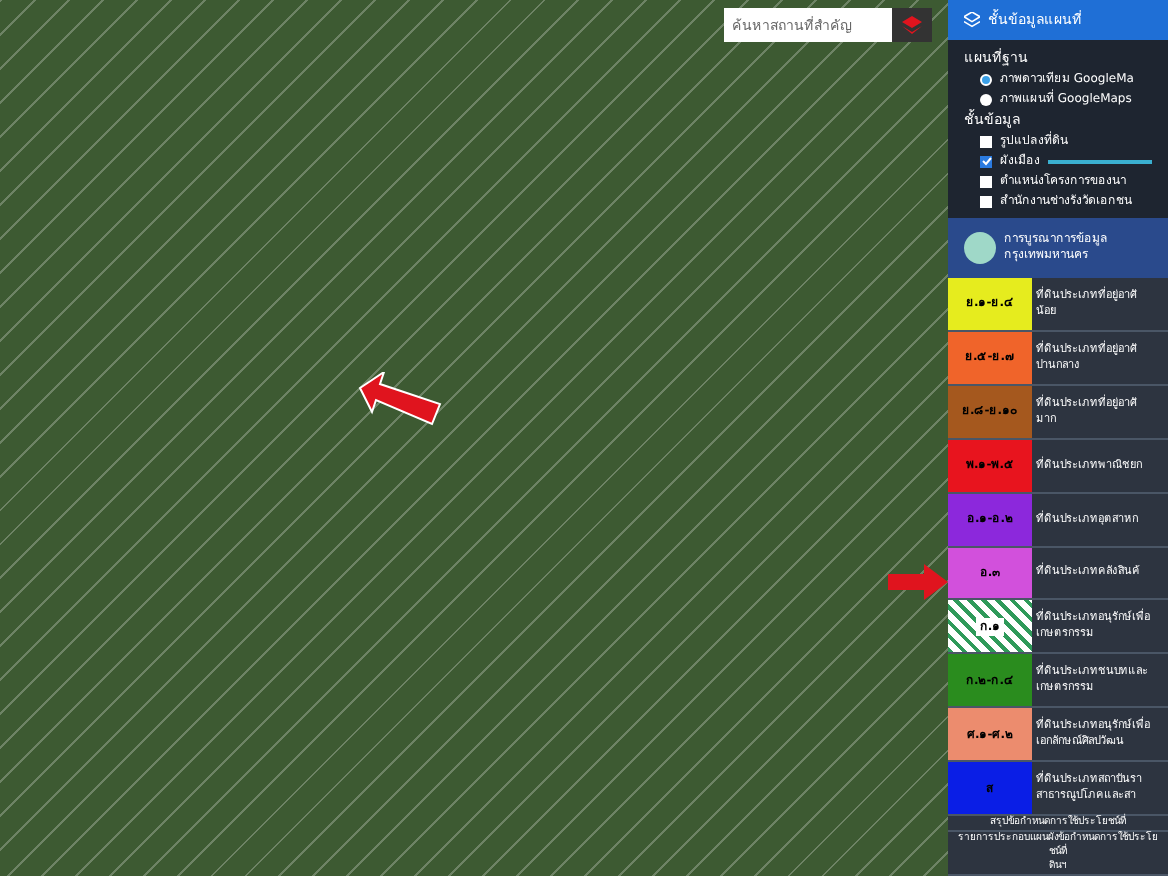  I want to click on layers-button, so click(912, 25).